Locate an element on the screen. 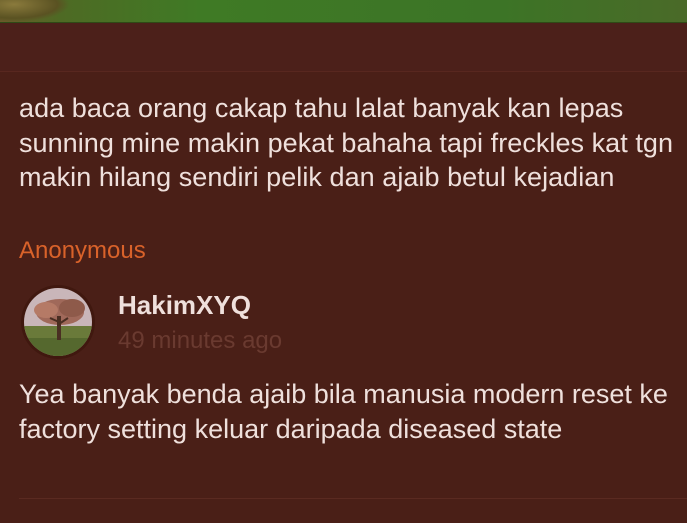  reply-author: HakimXYQ is located at coordinates (184, 305).